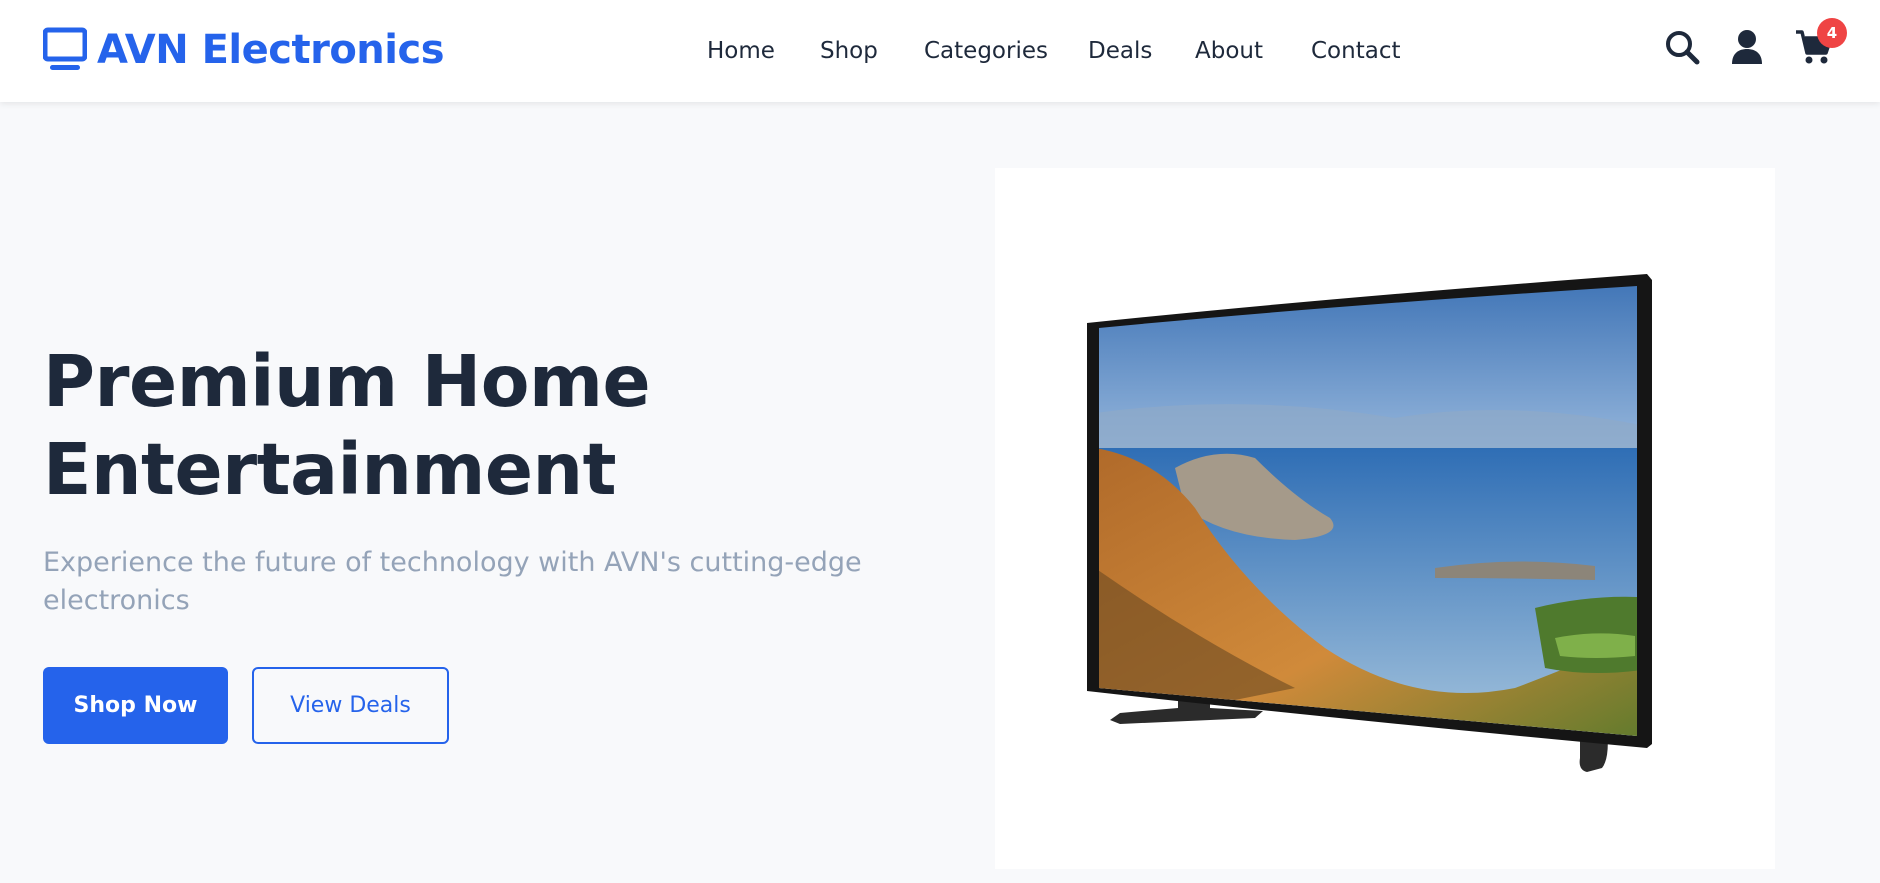 The height and width of the screenshot is (883, 1880). What do you see at coordinates (350, 705) in the screenshot?
I see `view-deals-button: View Deals` at bounding box center [350, 705].